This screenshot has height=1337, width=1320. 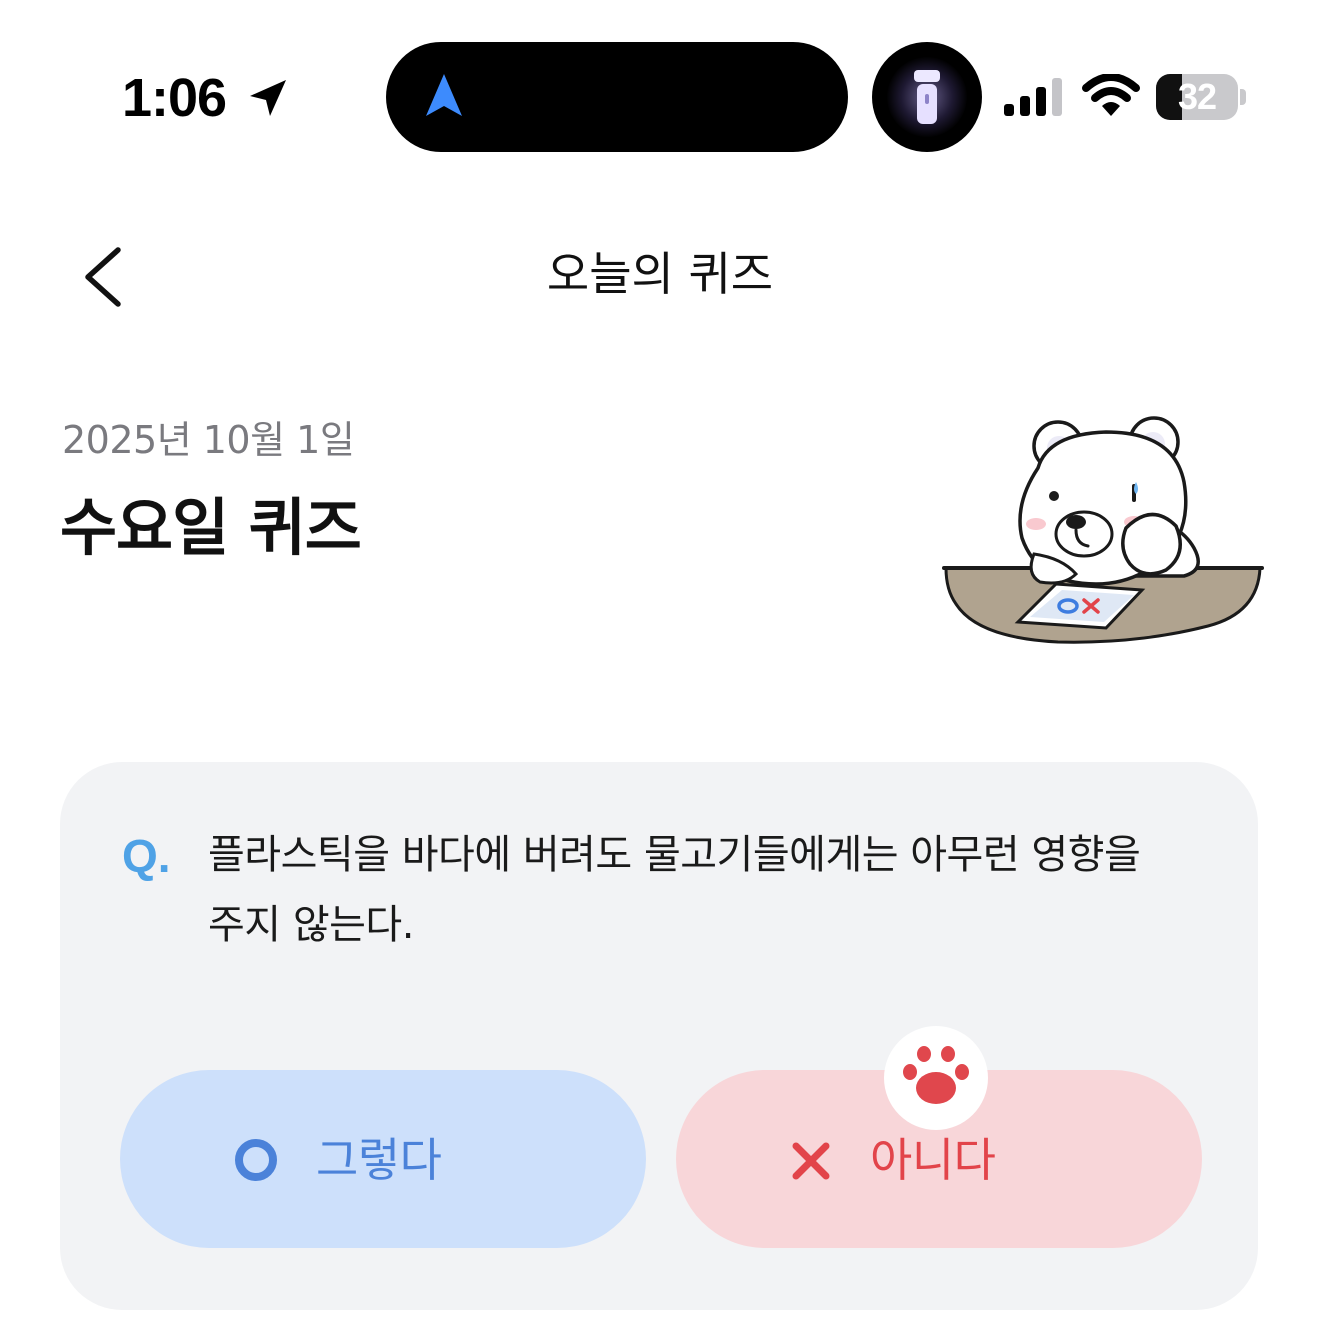 What do you see at coordinates (617, 97) in the screenshot?
I see `dynamic-island` at bounding box center [617, 97].